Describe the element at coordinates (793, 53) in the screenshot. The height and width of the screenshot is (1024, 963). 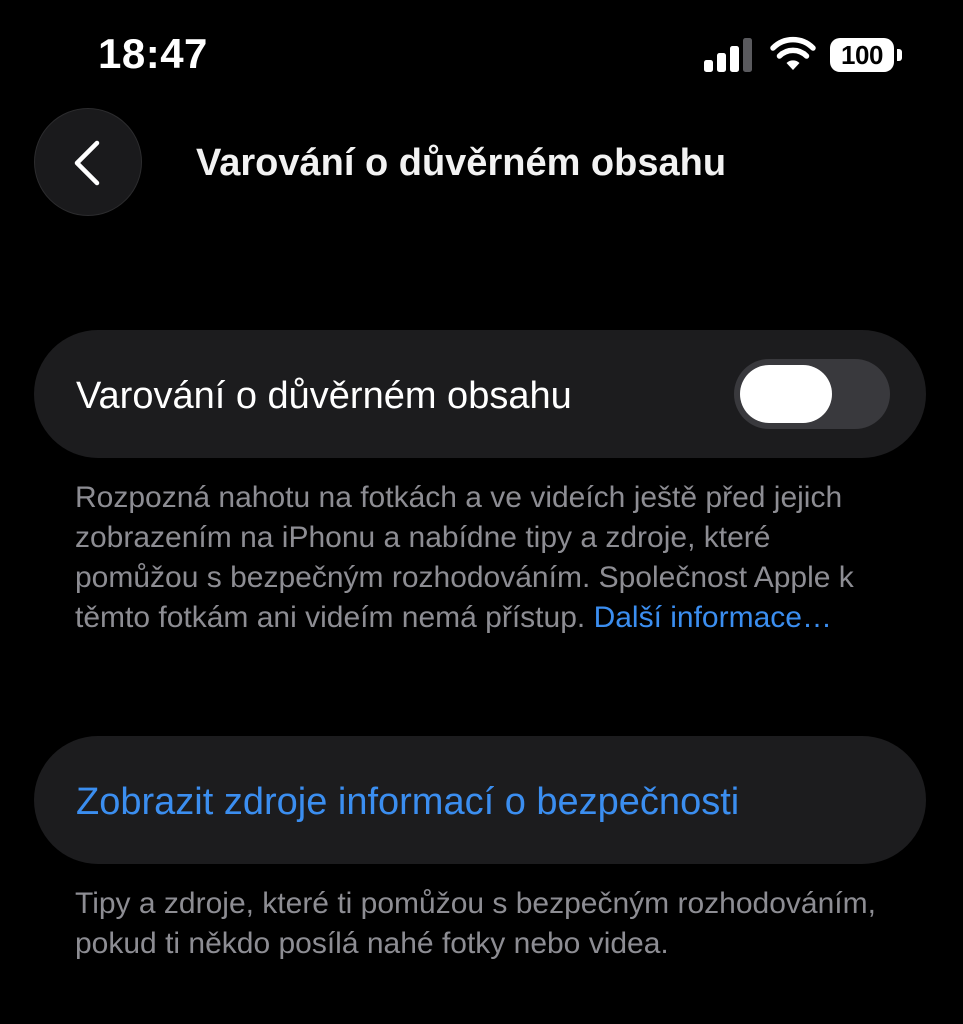
I see `wifi-icon` at that location.